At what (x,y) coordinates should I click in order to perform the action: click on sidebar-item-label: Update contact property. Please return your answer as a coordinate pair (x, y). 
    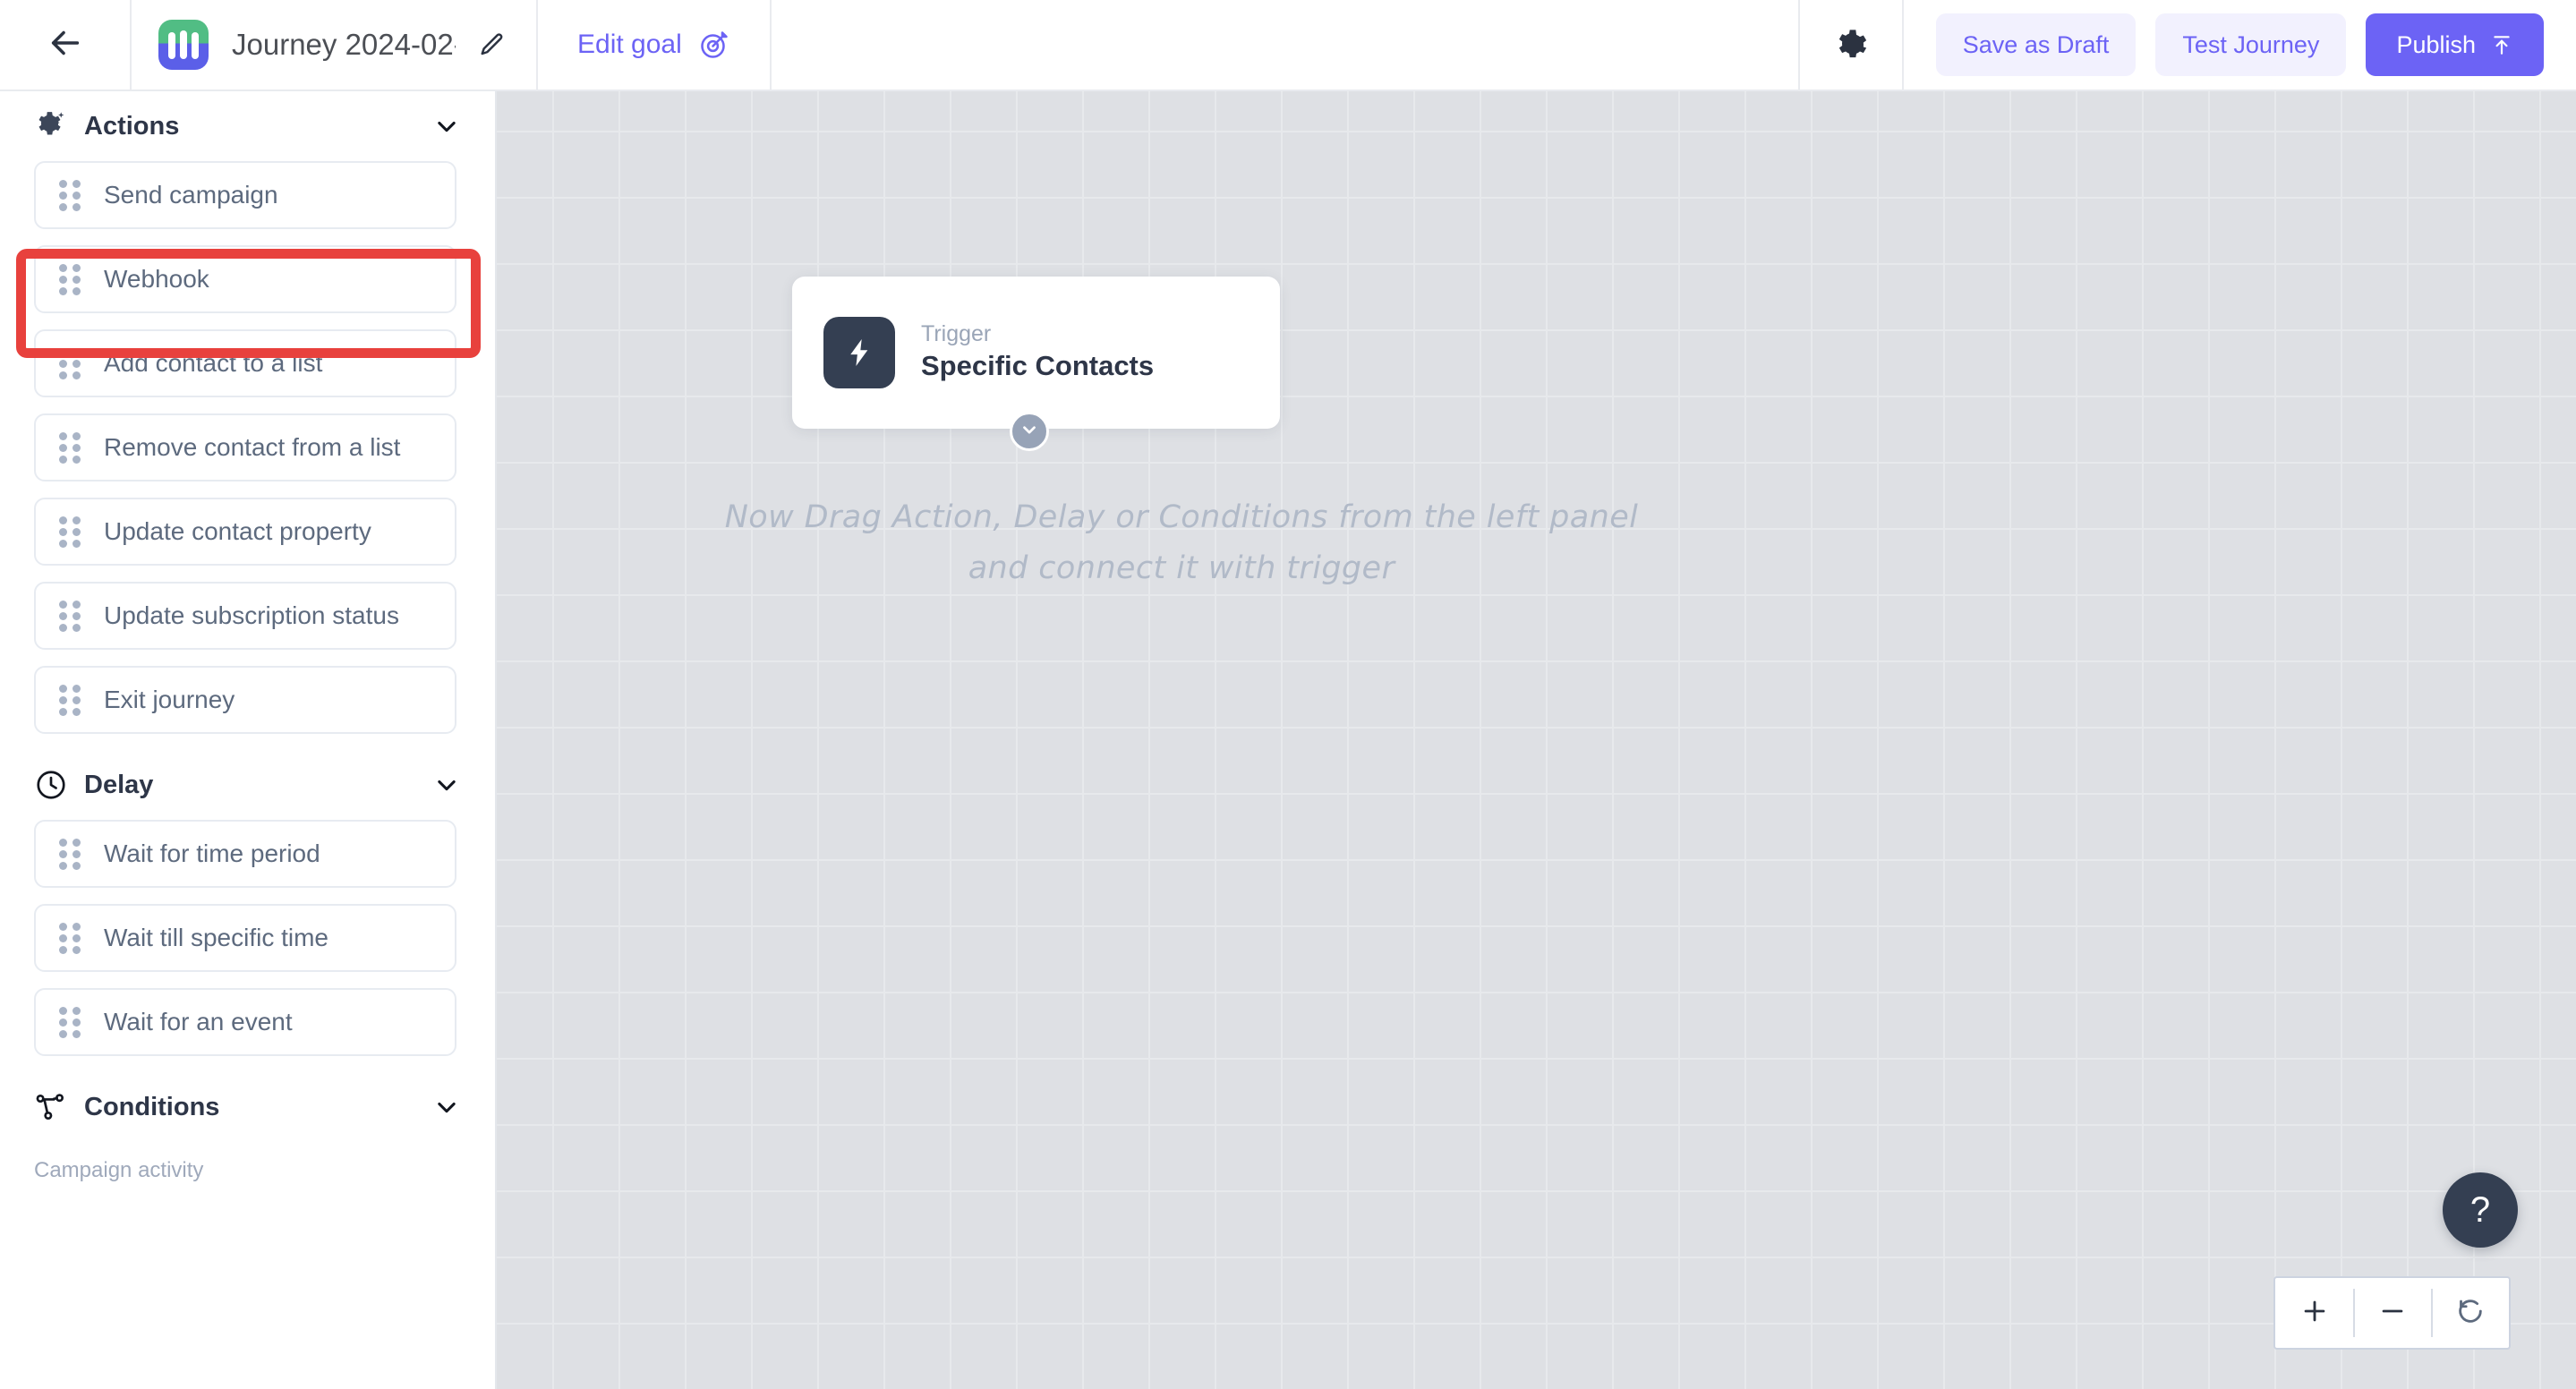
    Looking at the image, I should click on (237, 531).